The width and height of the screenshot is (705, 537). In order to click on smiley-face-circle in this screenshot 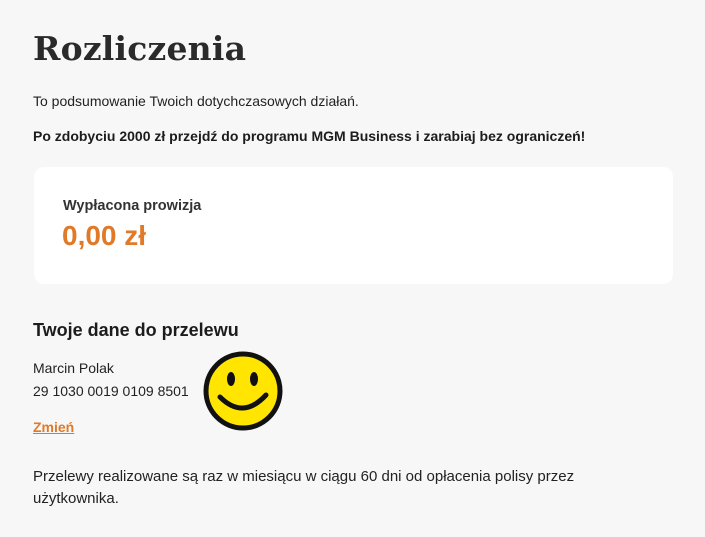, I will do `click(243, 391)`.